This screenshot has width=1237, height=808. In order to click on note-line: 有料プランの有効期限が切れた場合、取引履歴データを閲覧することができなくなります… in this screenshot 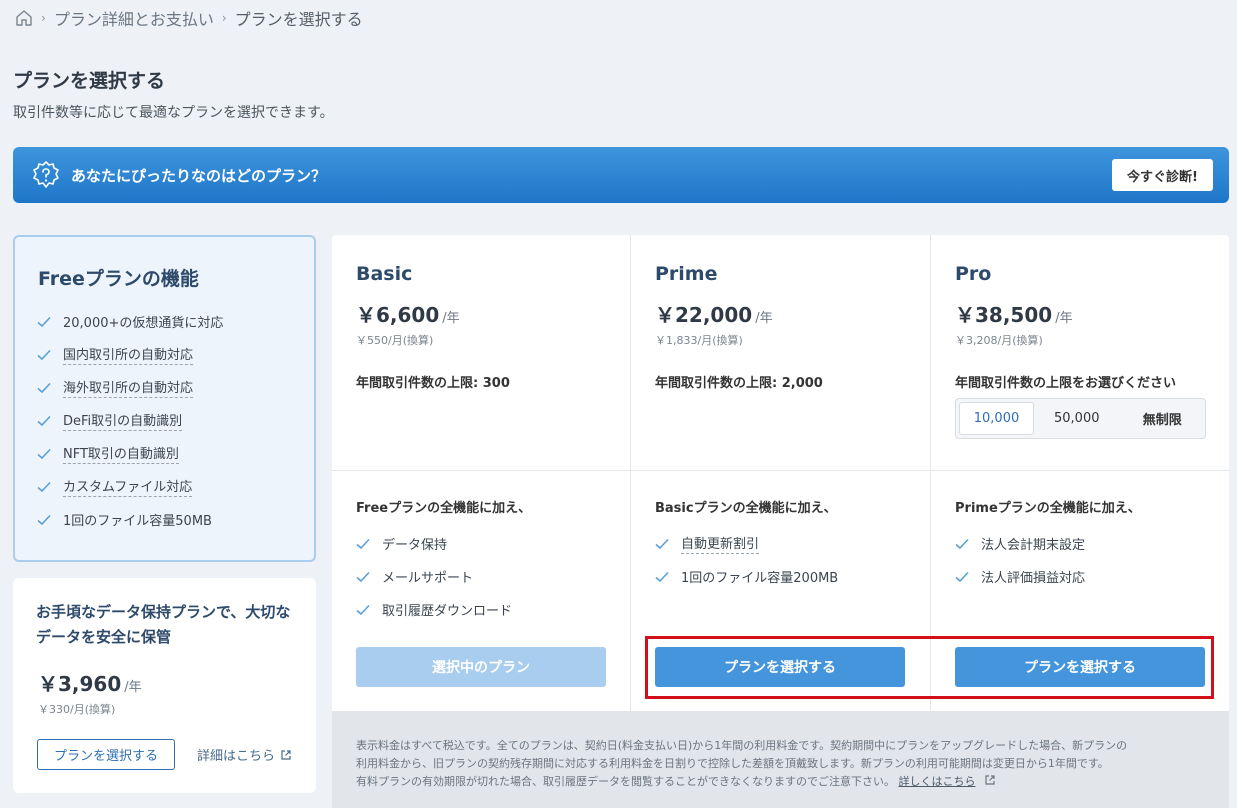, I will do `click(780, 782)`.